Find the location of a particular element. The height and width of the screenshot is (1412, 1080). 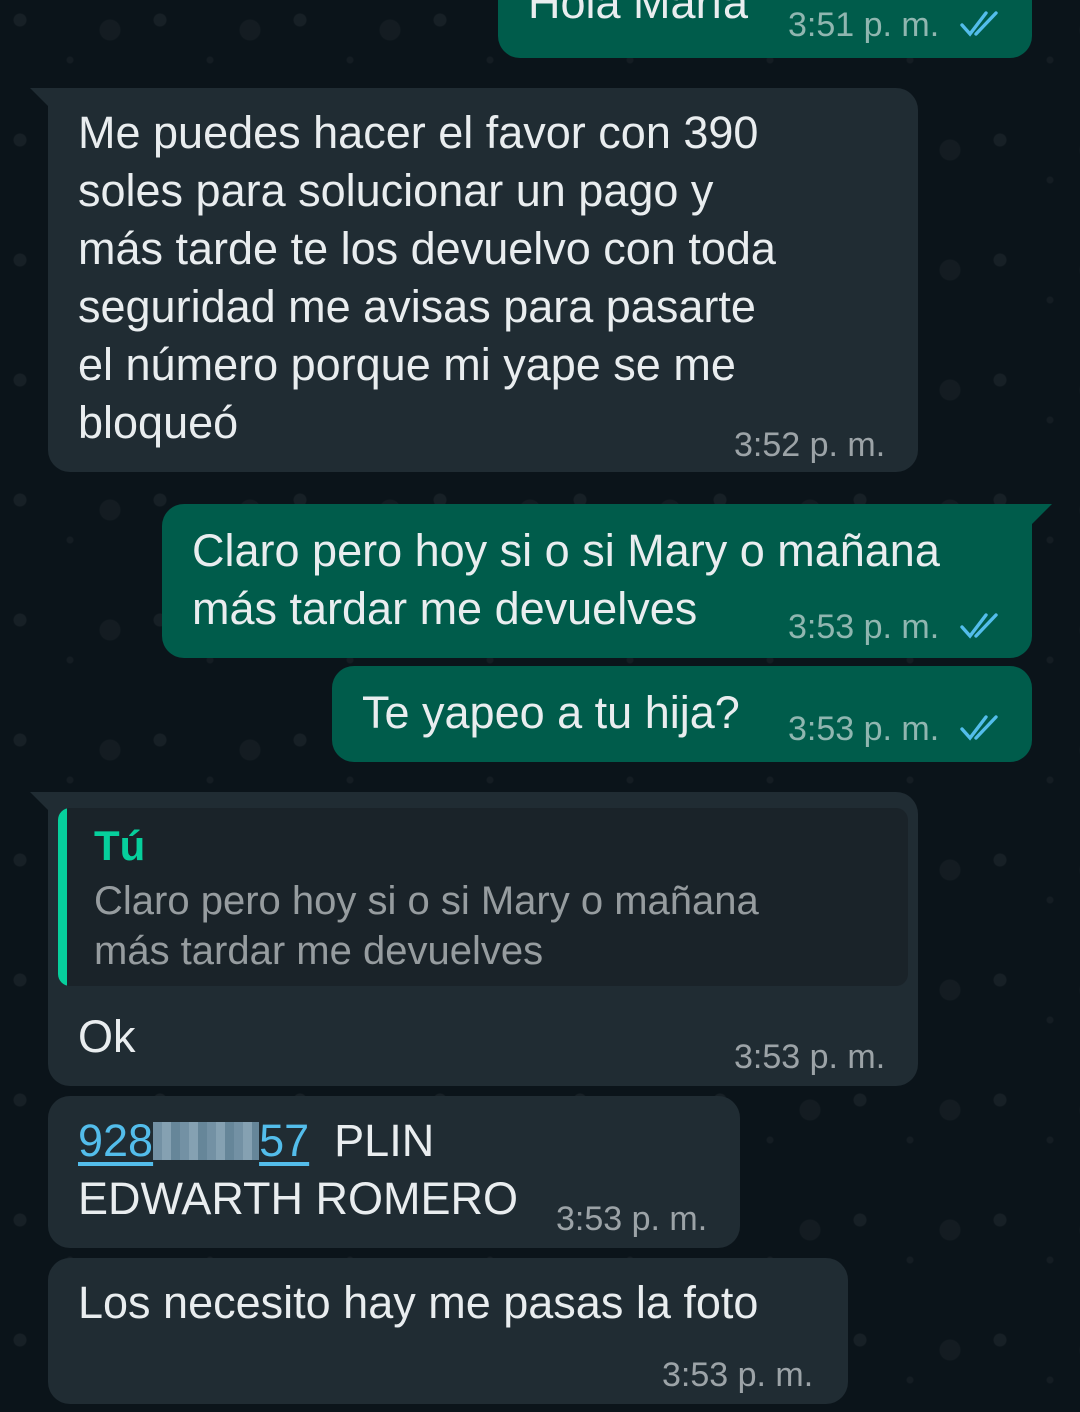

message-line: Me puedes hacer el favor con 390 is located at coordinates (418, 132).